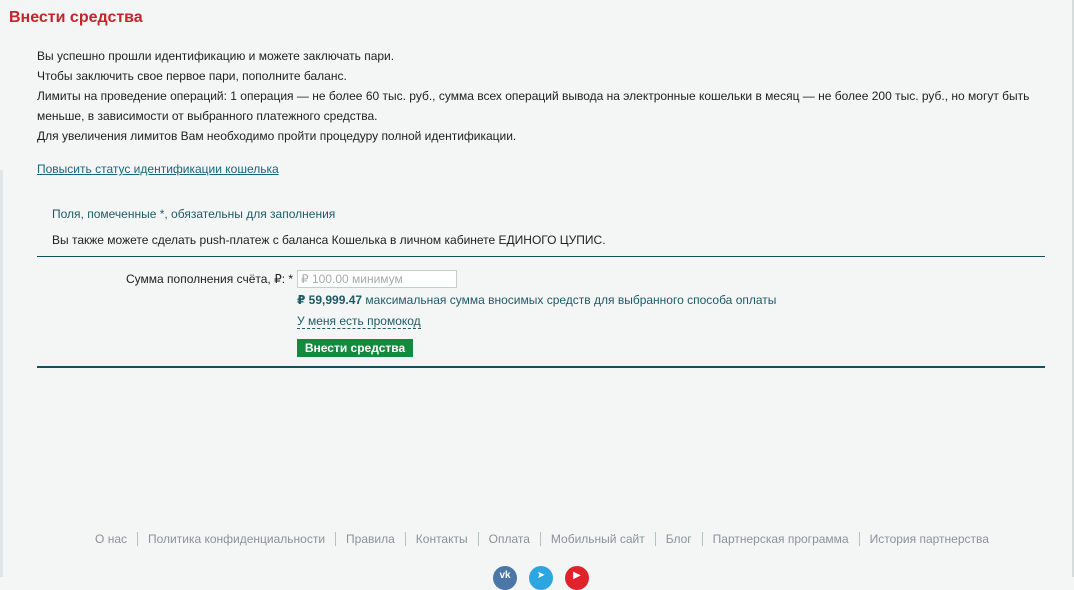  What do you see at coordinates (330, 300) in the screenshot?
I see `max-amount-value: ₽ 59,999.47` at bounding box center [330, 300].